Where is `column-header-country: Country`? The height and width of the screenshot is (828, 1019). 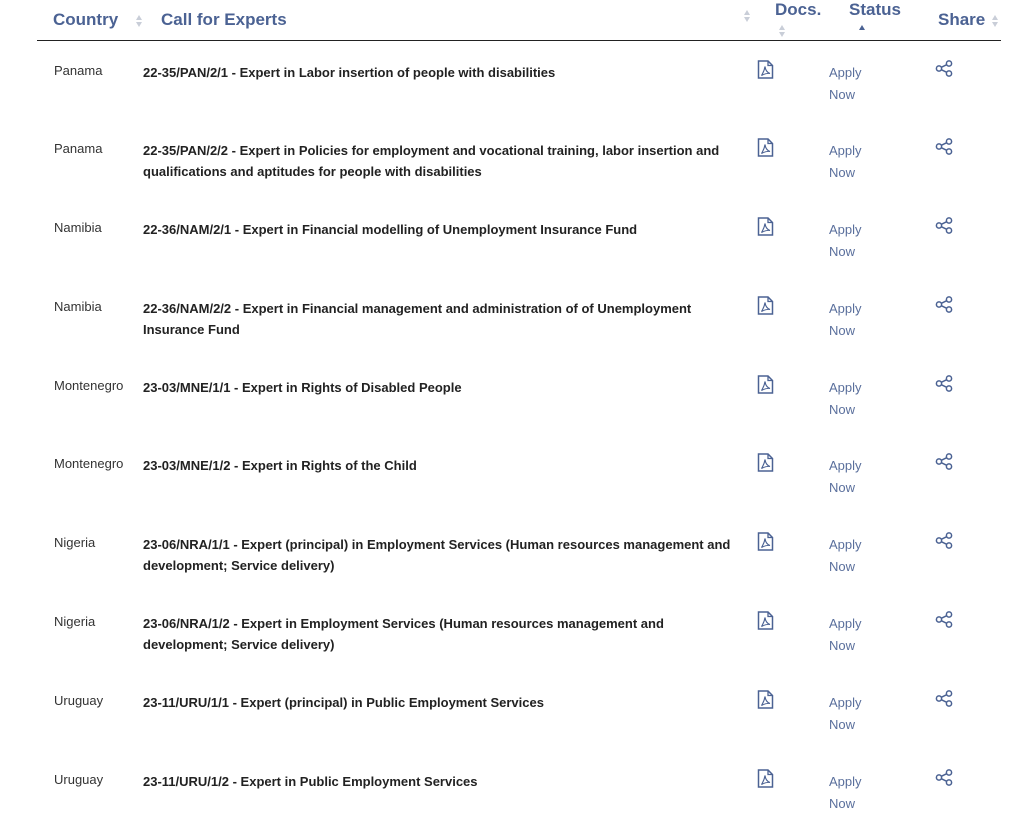
column-header-country: Country is located at coordinates (90, 20).